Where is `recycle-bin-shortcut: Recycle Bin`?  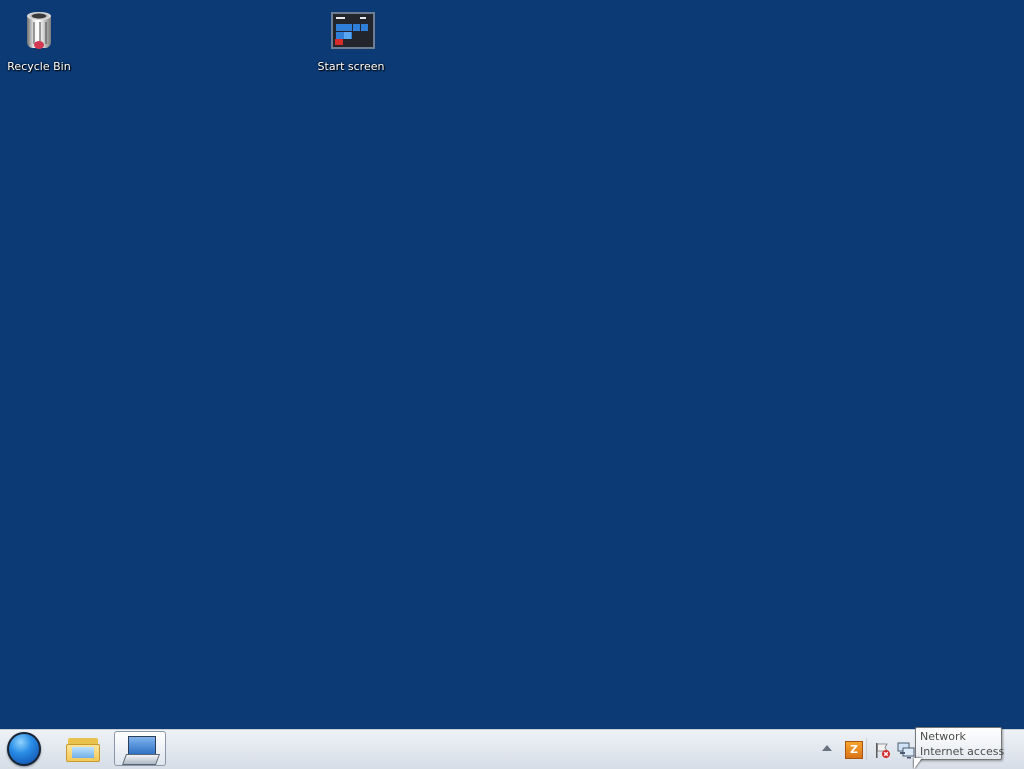
recycle-bin-shortcut: Recycle Bin is located at coordinates (39, 40).